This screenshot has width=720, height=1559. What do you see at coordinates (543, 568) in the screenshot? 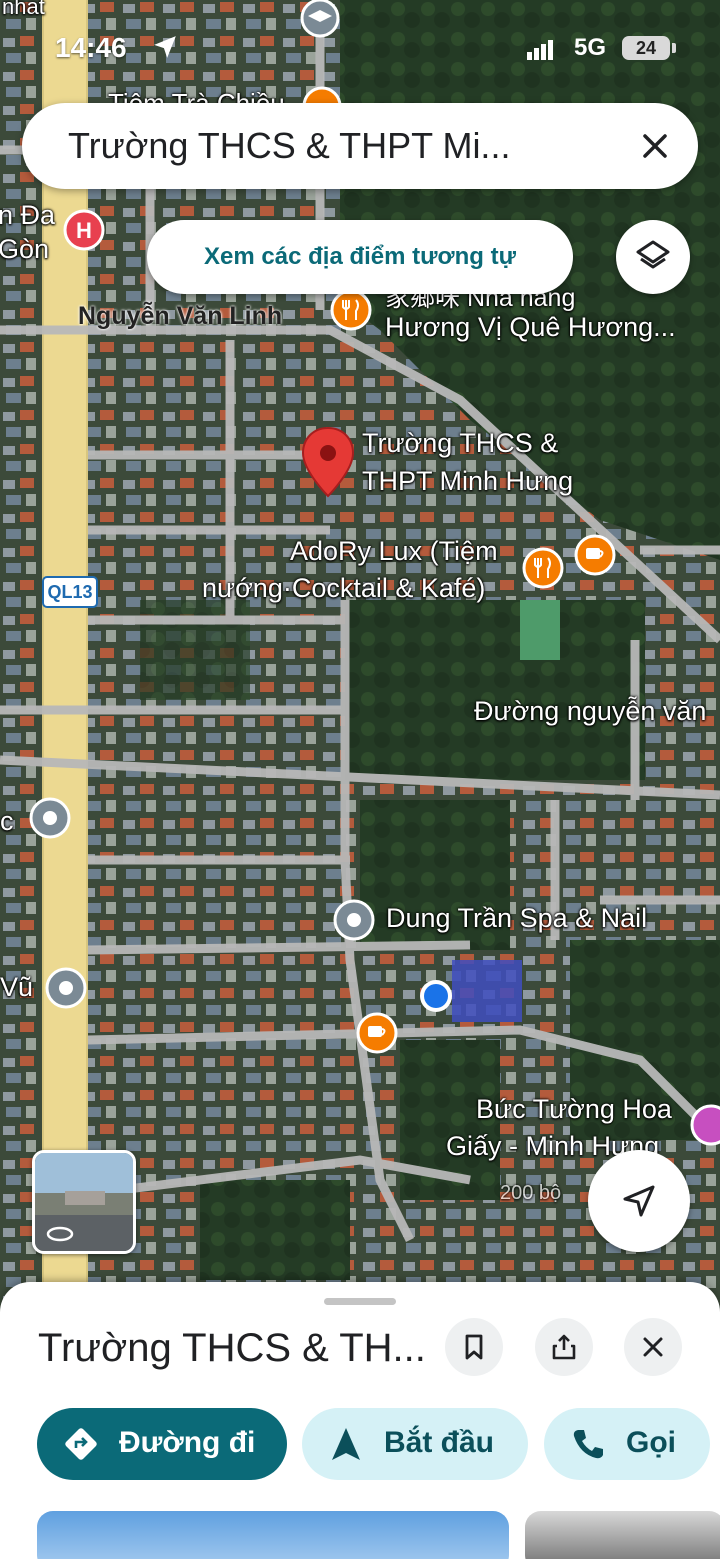
I see `restaurant-poi-icon-adory` at bounding box center [543, 568].